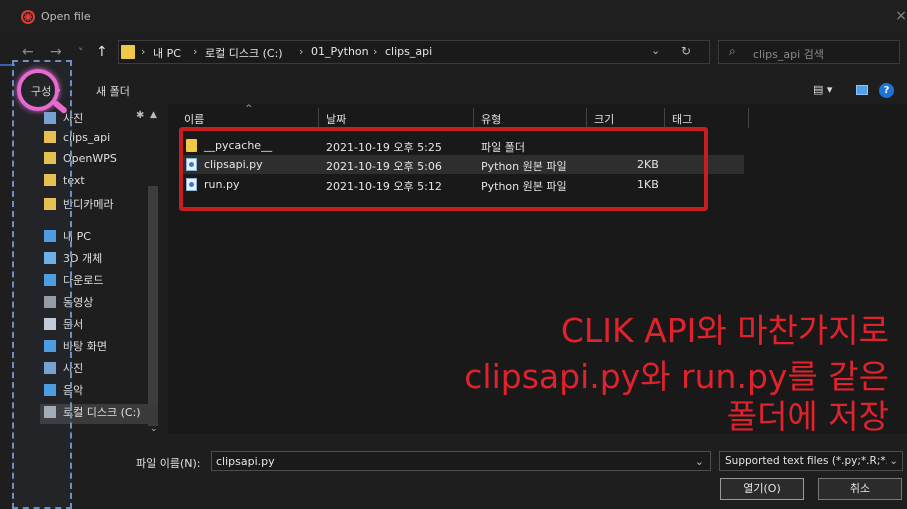 Image resolution: width=907 pixels, height=509 pixels. Describe the element at coordinates (66, 16) in the screenshot. I see `window-title: Open file` at that location.